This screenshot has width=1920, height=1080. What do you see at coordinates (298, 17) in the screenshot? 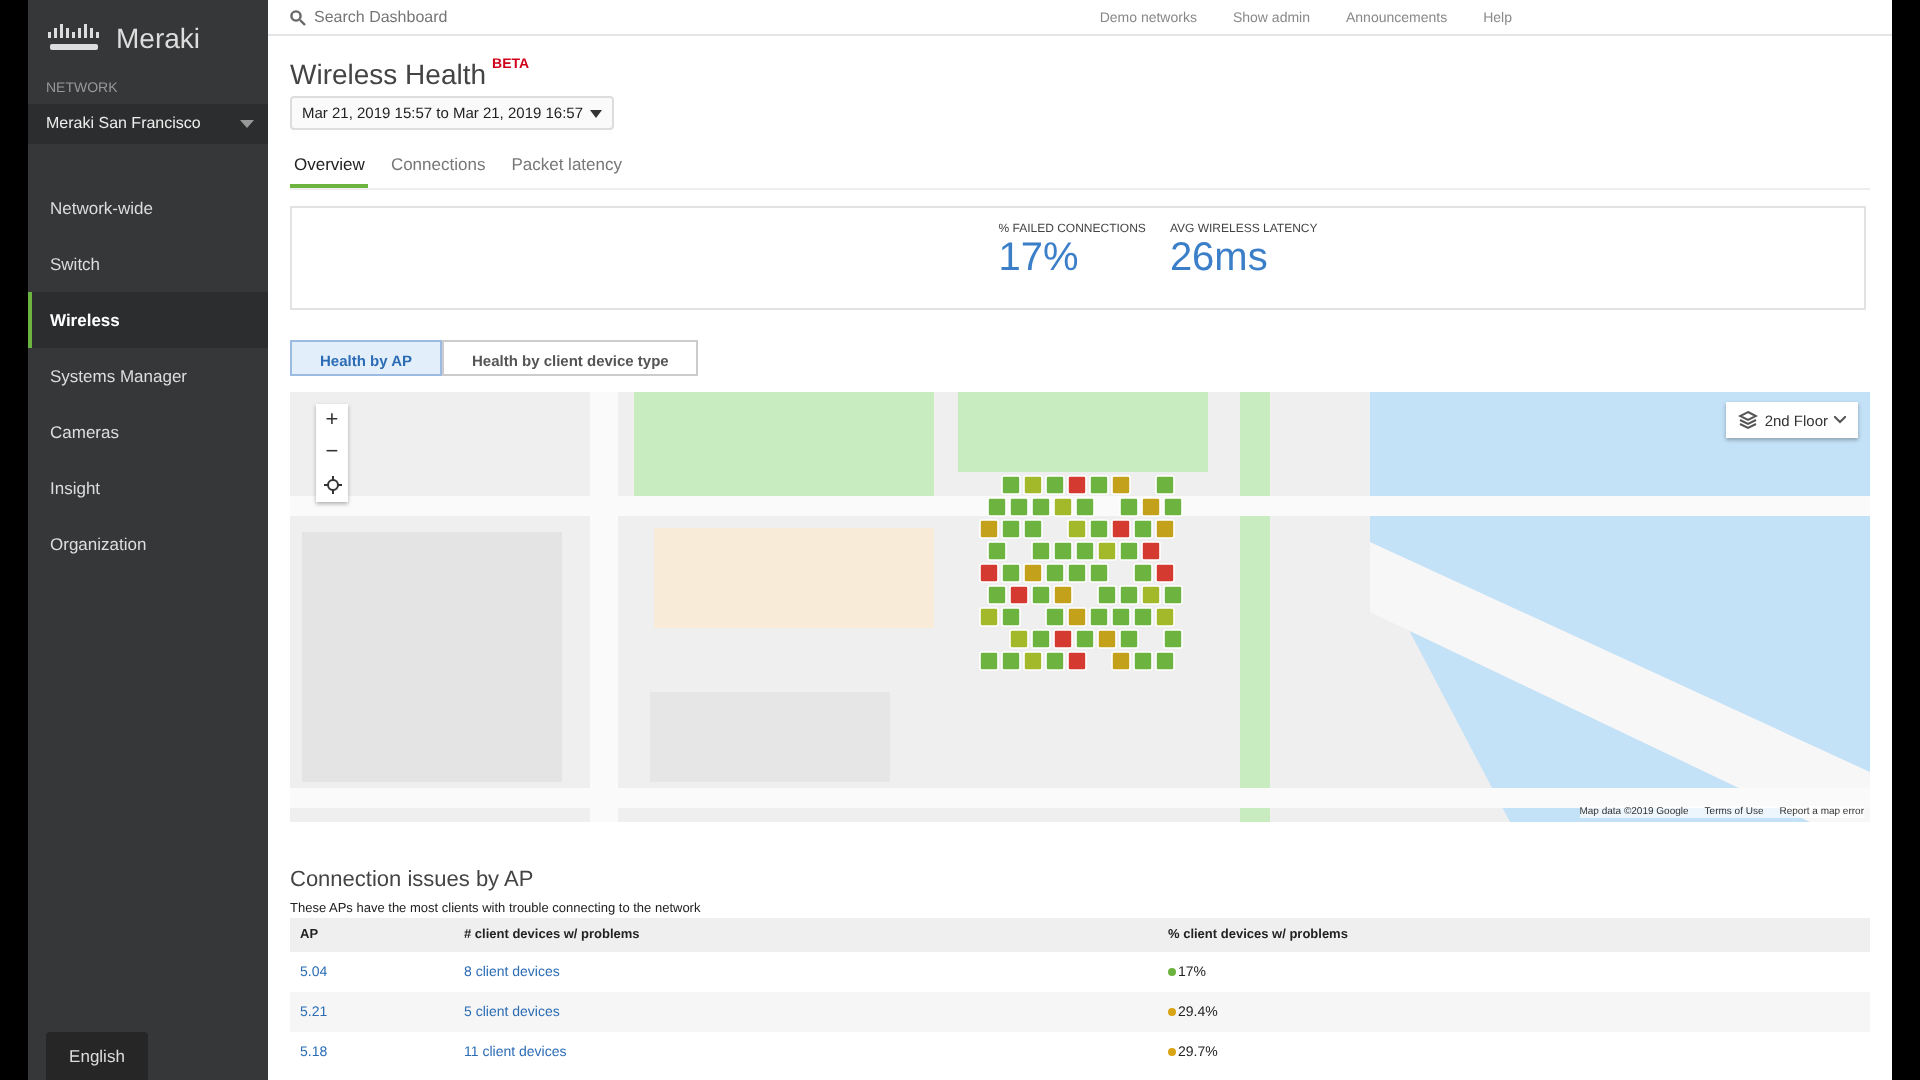
I see `search-icon` at bounding box center [298, 17].